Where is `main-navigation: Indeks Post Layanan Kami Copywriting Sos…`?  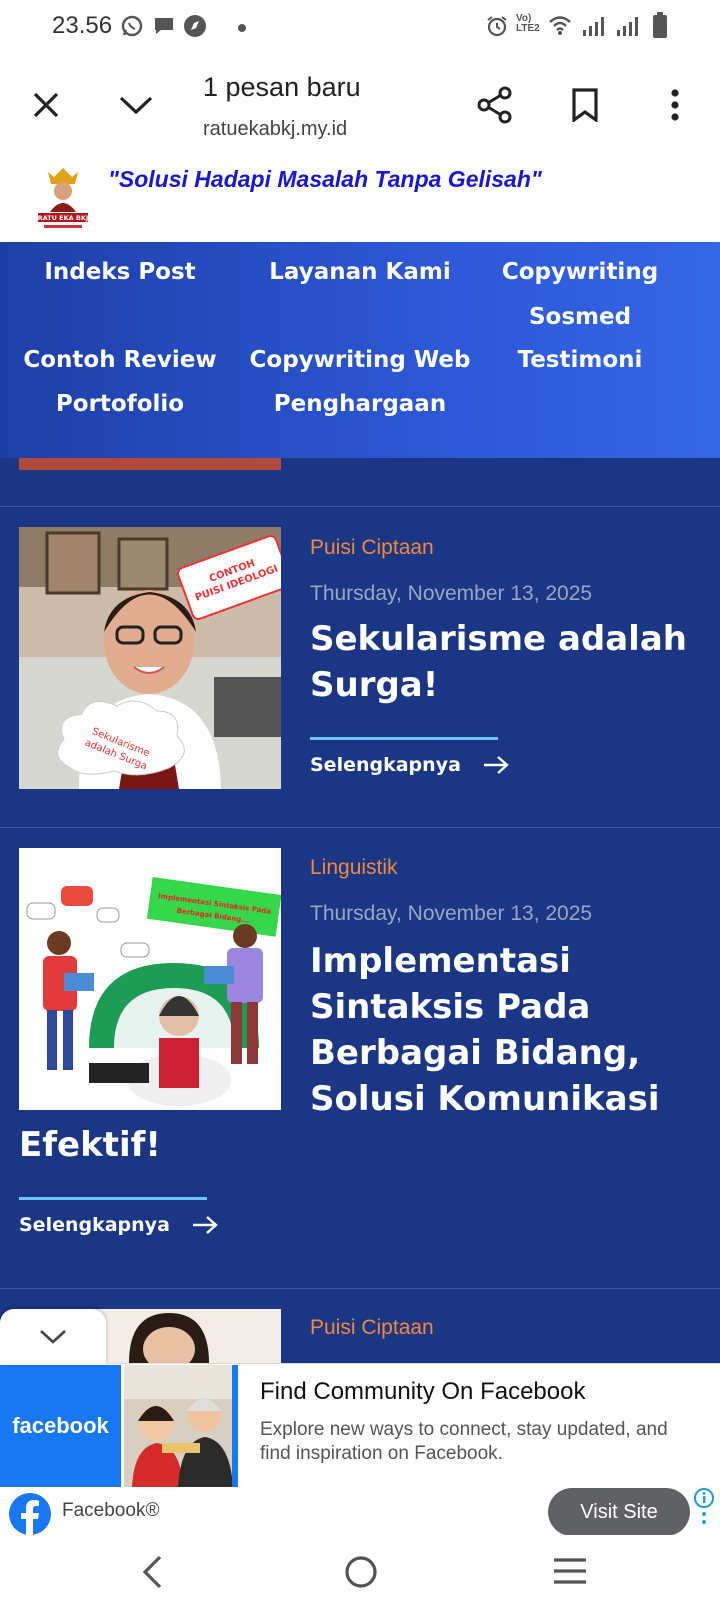
main-navigation: Indeks Post Layanan Kami Copywriting Sos… is located at coordinates (360, 350).